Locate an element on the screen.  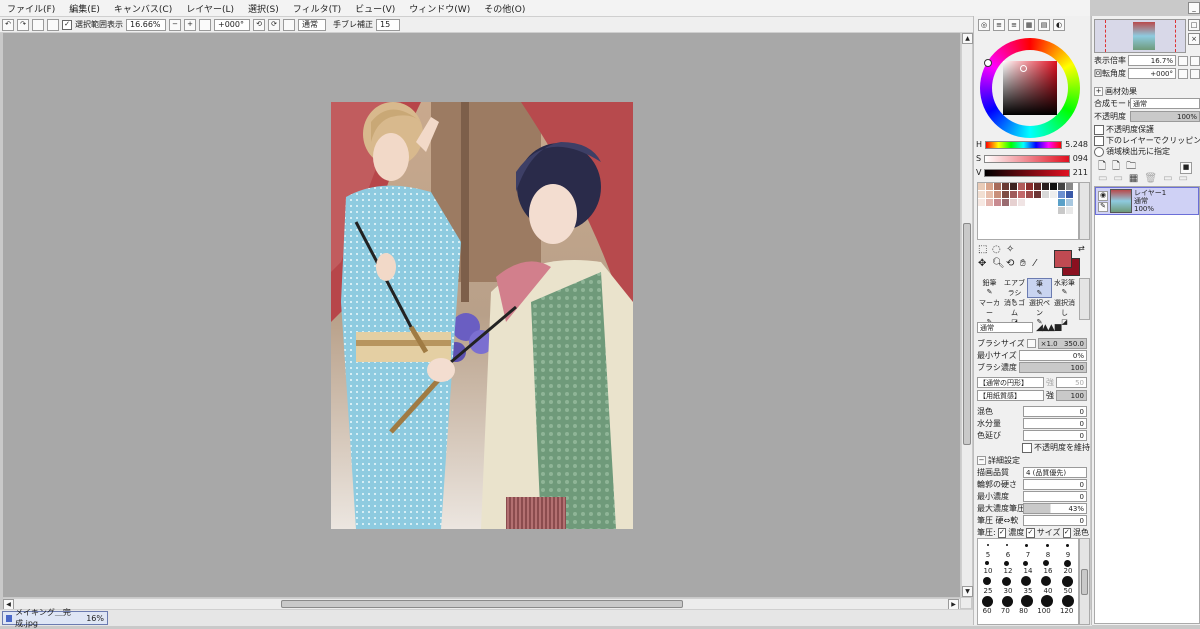
lasso-icon: ◌ is located at coordinates (998, 250).